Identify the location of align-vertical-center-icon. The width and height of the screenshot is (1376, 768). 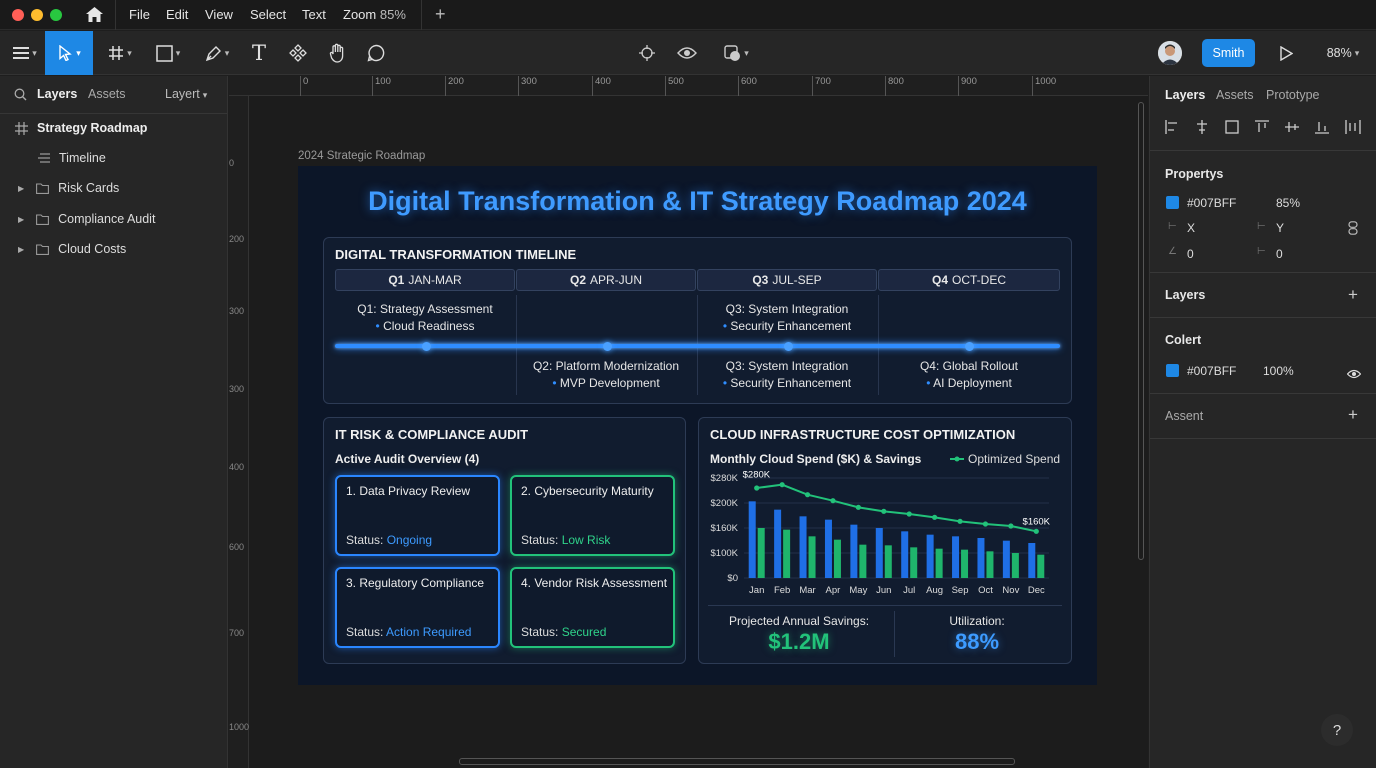
(1292, 127).